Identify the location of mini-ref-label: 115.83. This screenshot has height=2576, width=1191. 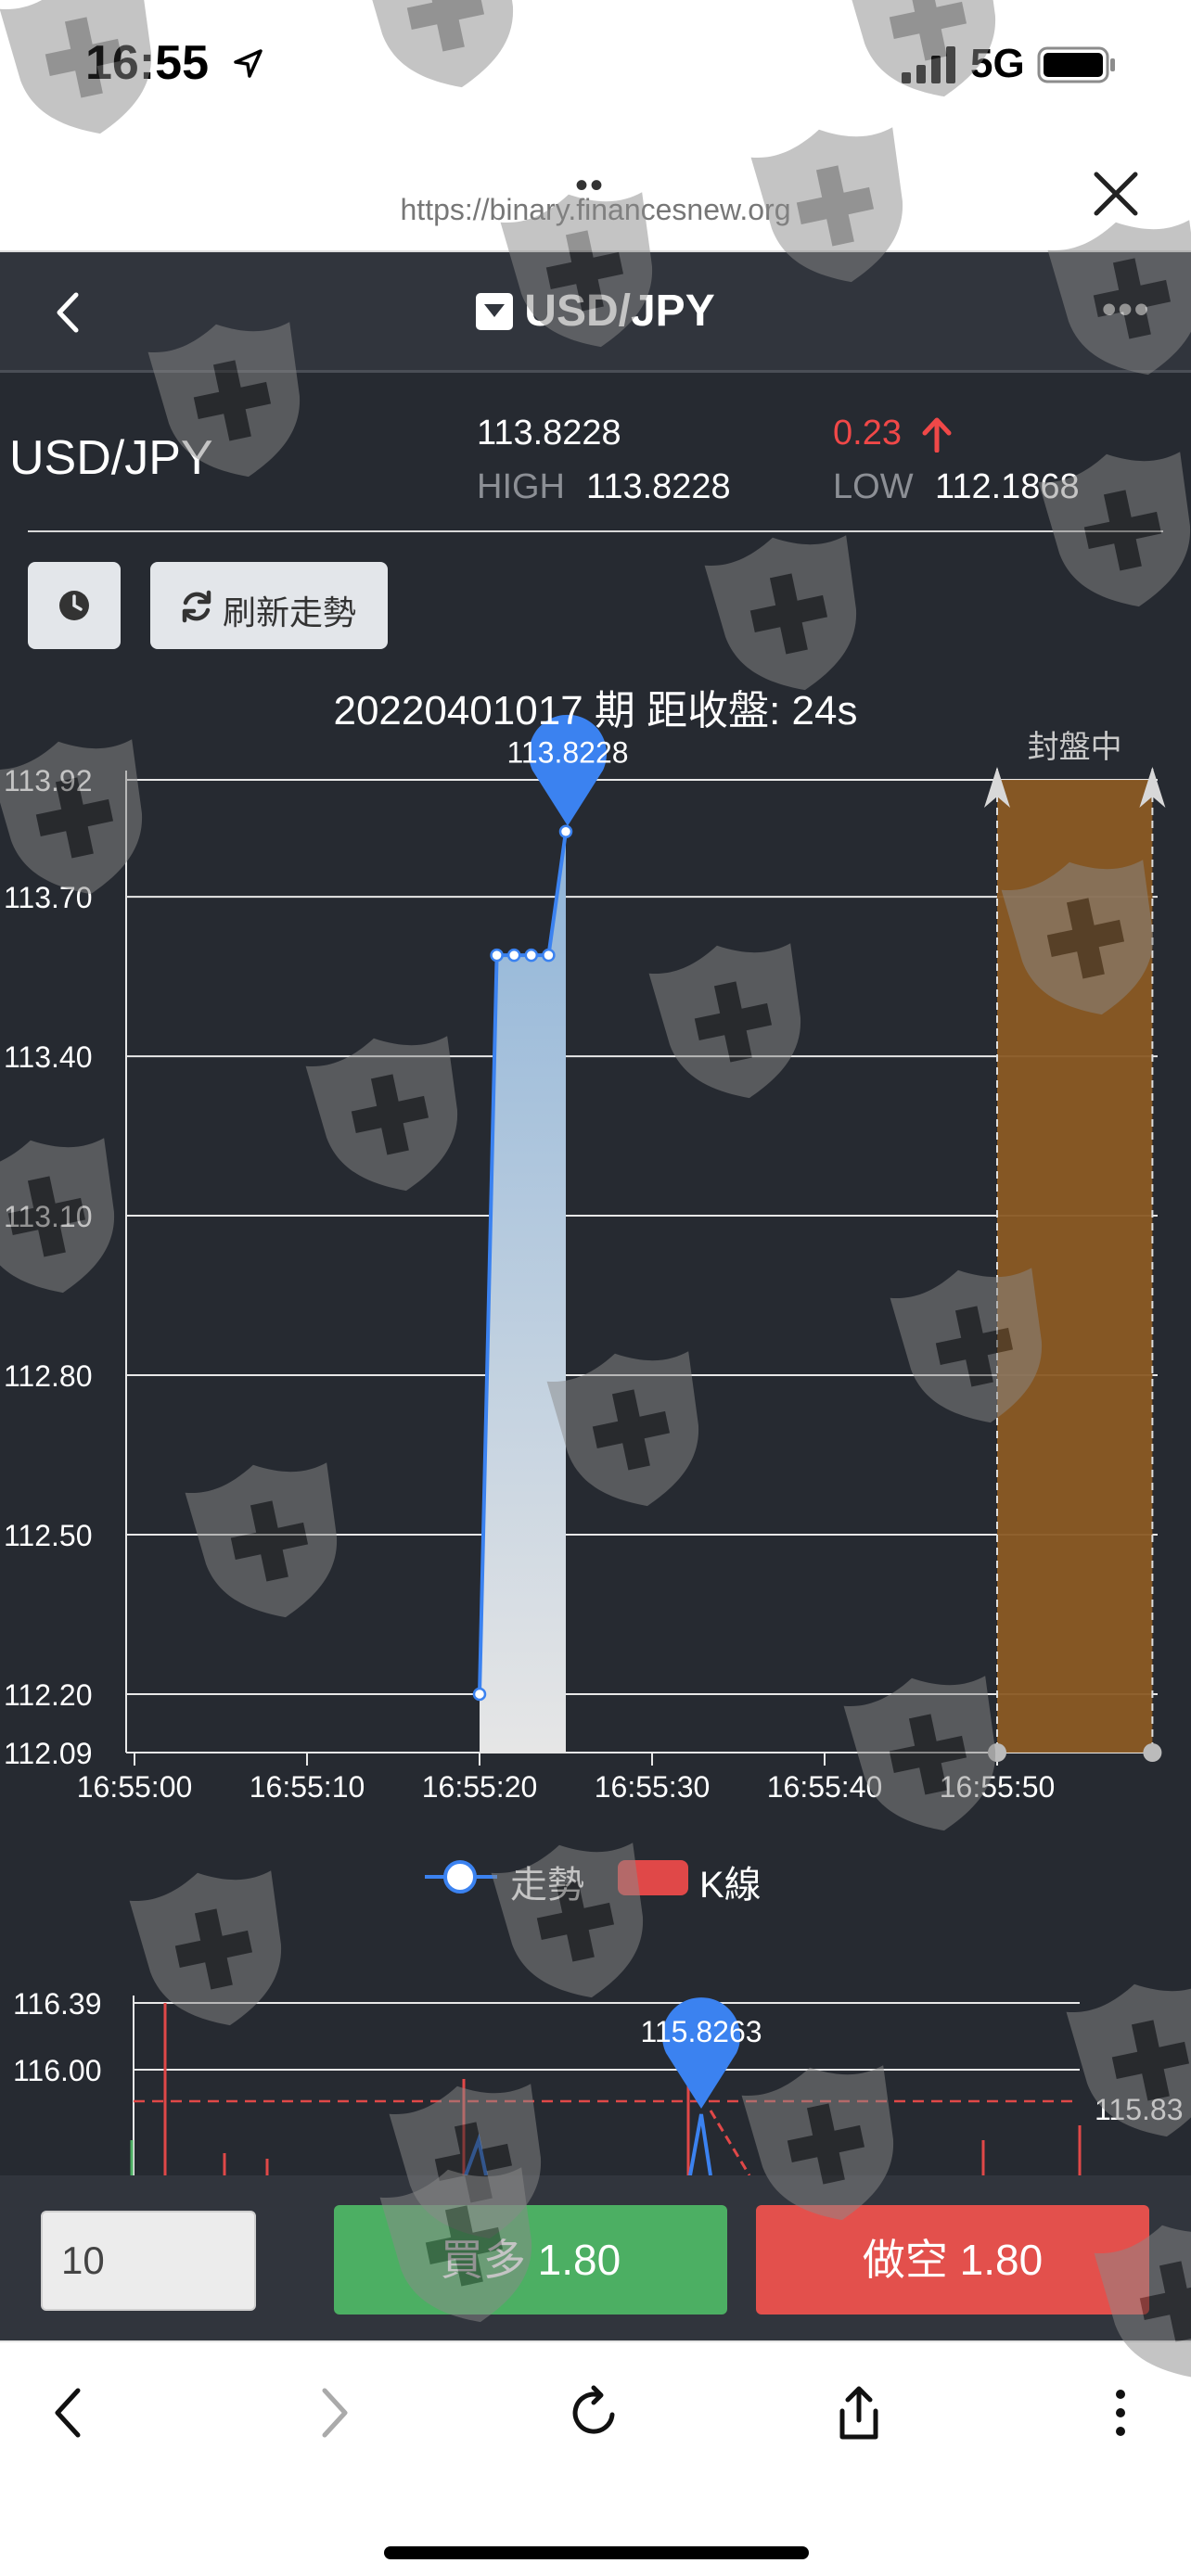
(1139, 2110).